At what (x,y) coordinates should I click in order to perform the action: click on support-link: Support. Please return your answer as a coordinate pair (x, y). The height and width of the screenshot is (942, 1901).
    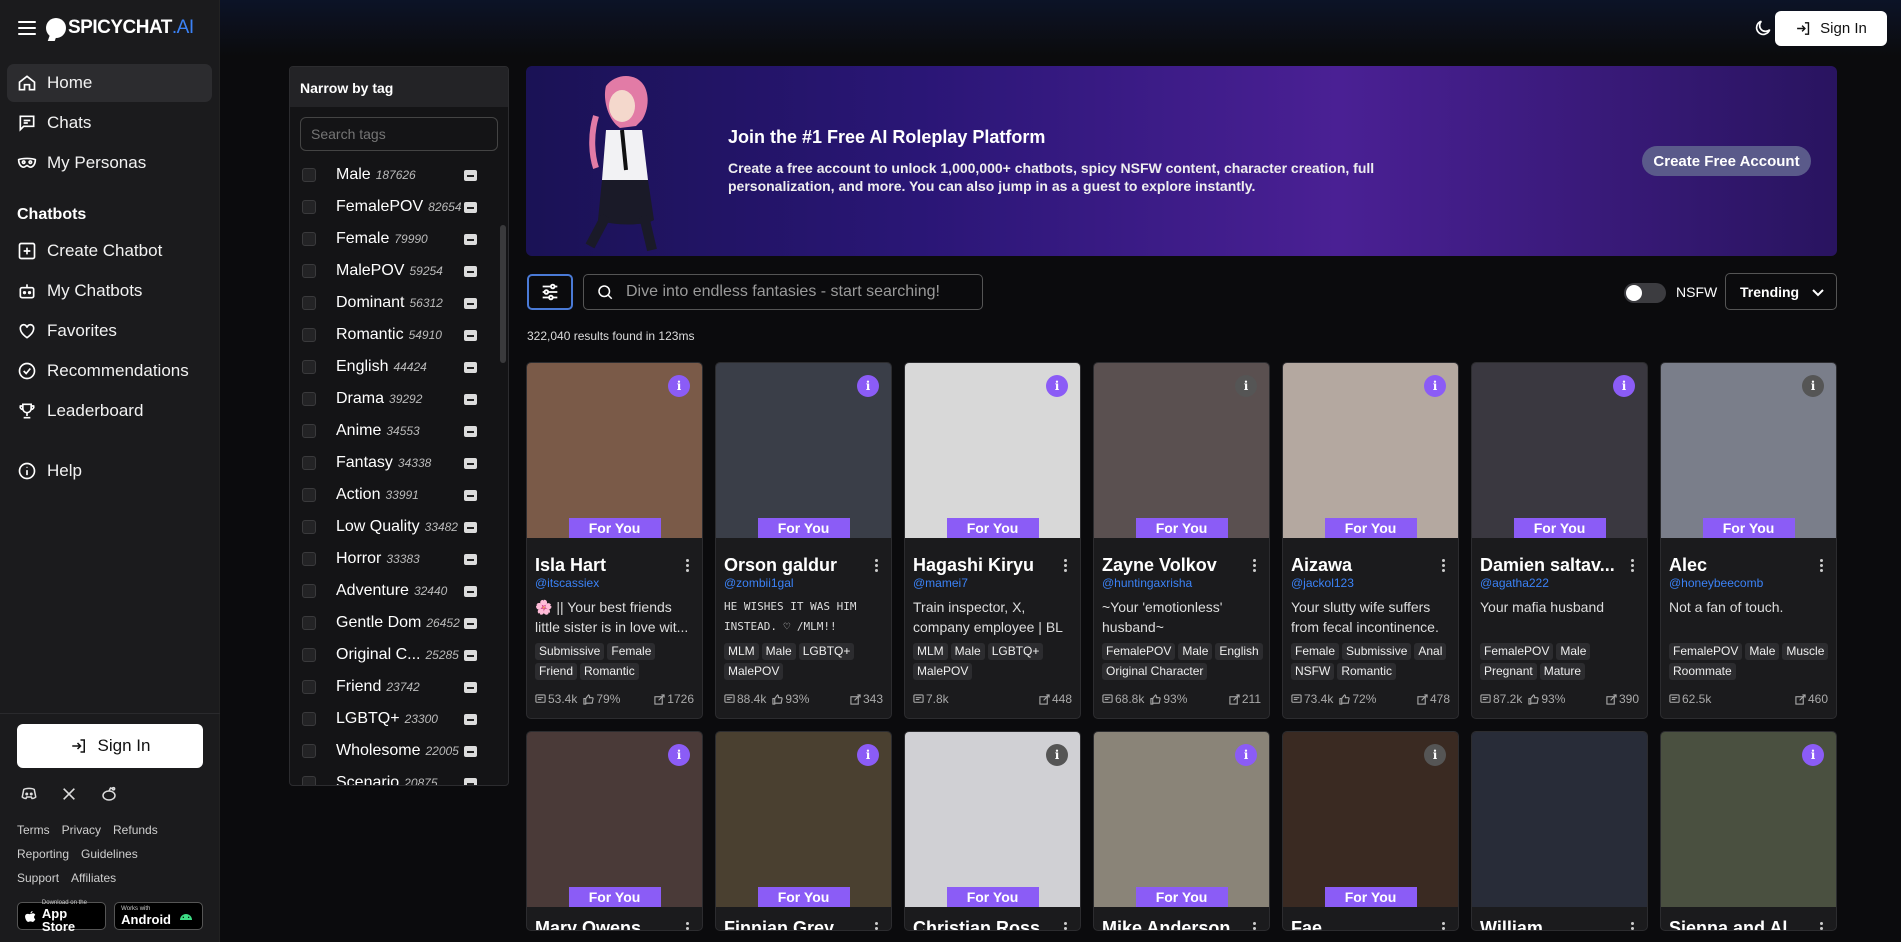
    Looking at the image, I should click on (38, 878).